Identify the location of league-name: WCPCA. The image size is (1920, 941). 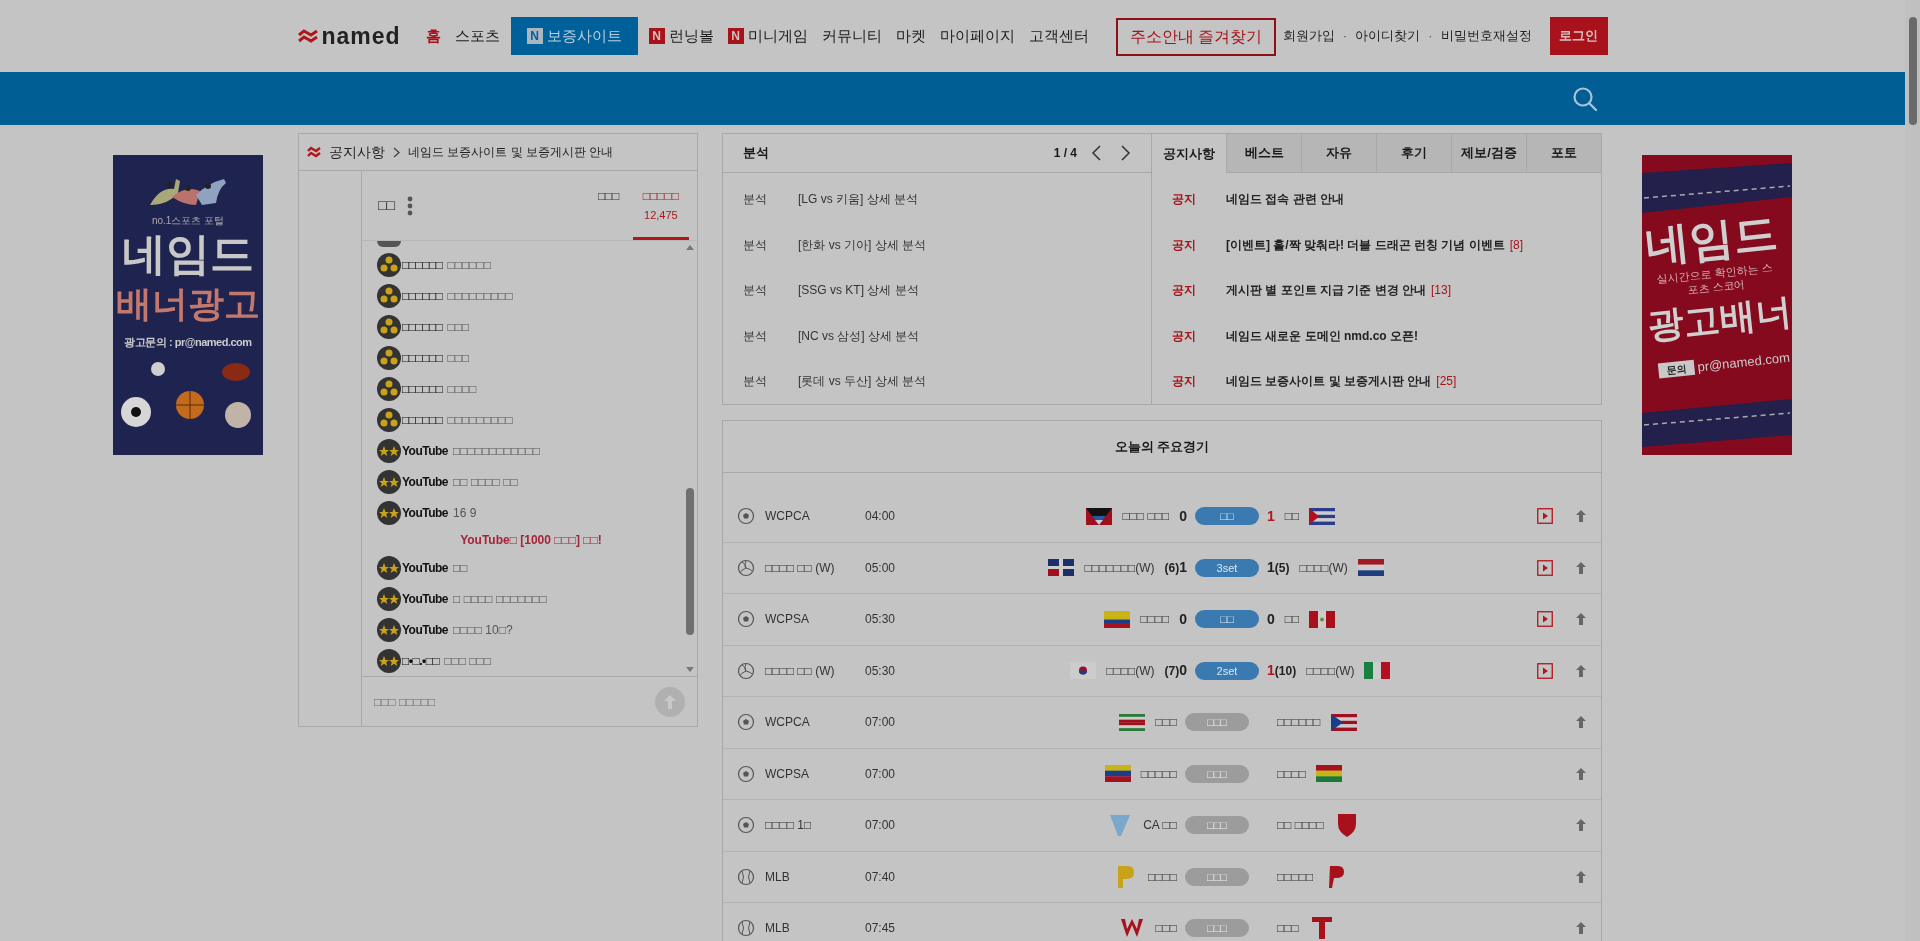
(788, 517).